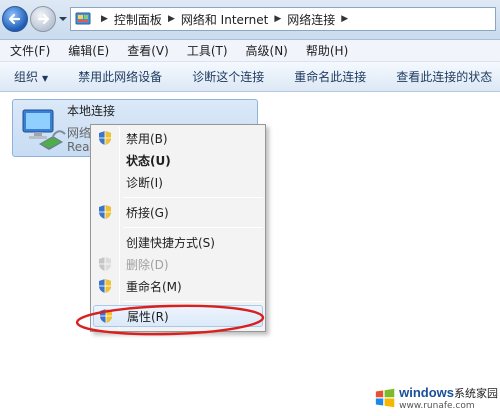  Describe the element at coordinates (144, 182) in the screenshot. I see `context-menu-label: 诊断(I)` at that location.